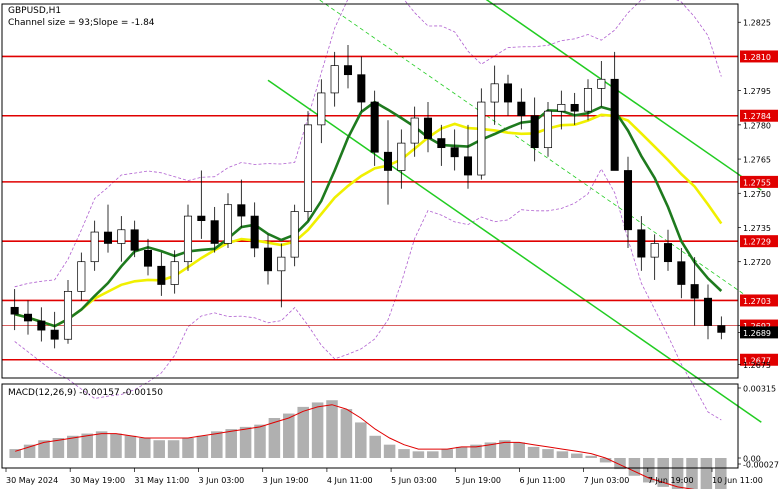 The image size is (781, 493). Describe the element at coordinates (85, 393) in the screenshot. I see `macd-label: MACD(12,26,9) -0.00157 -0.00150` at that location.